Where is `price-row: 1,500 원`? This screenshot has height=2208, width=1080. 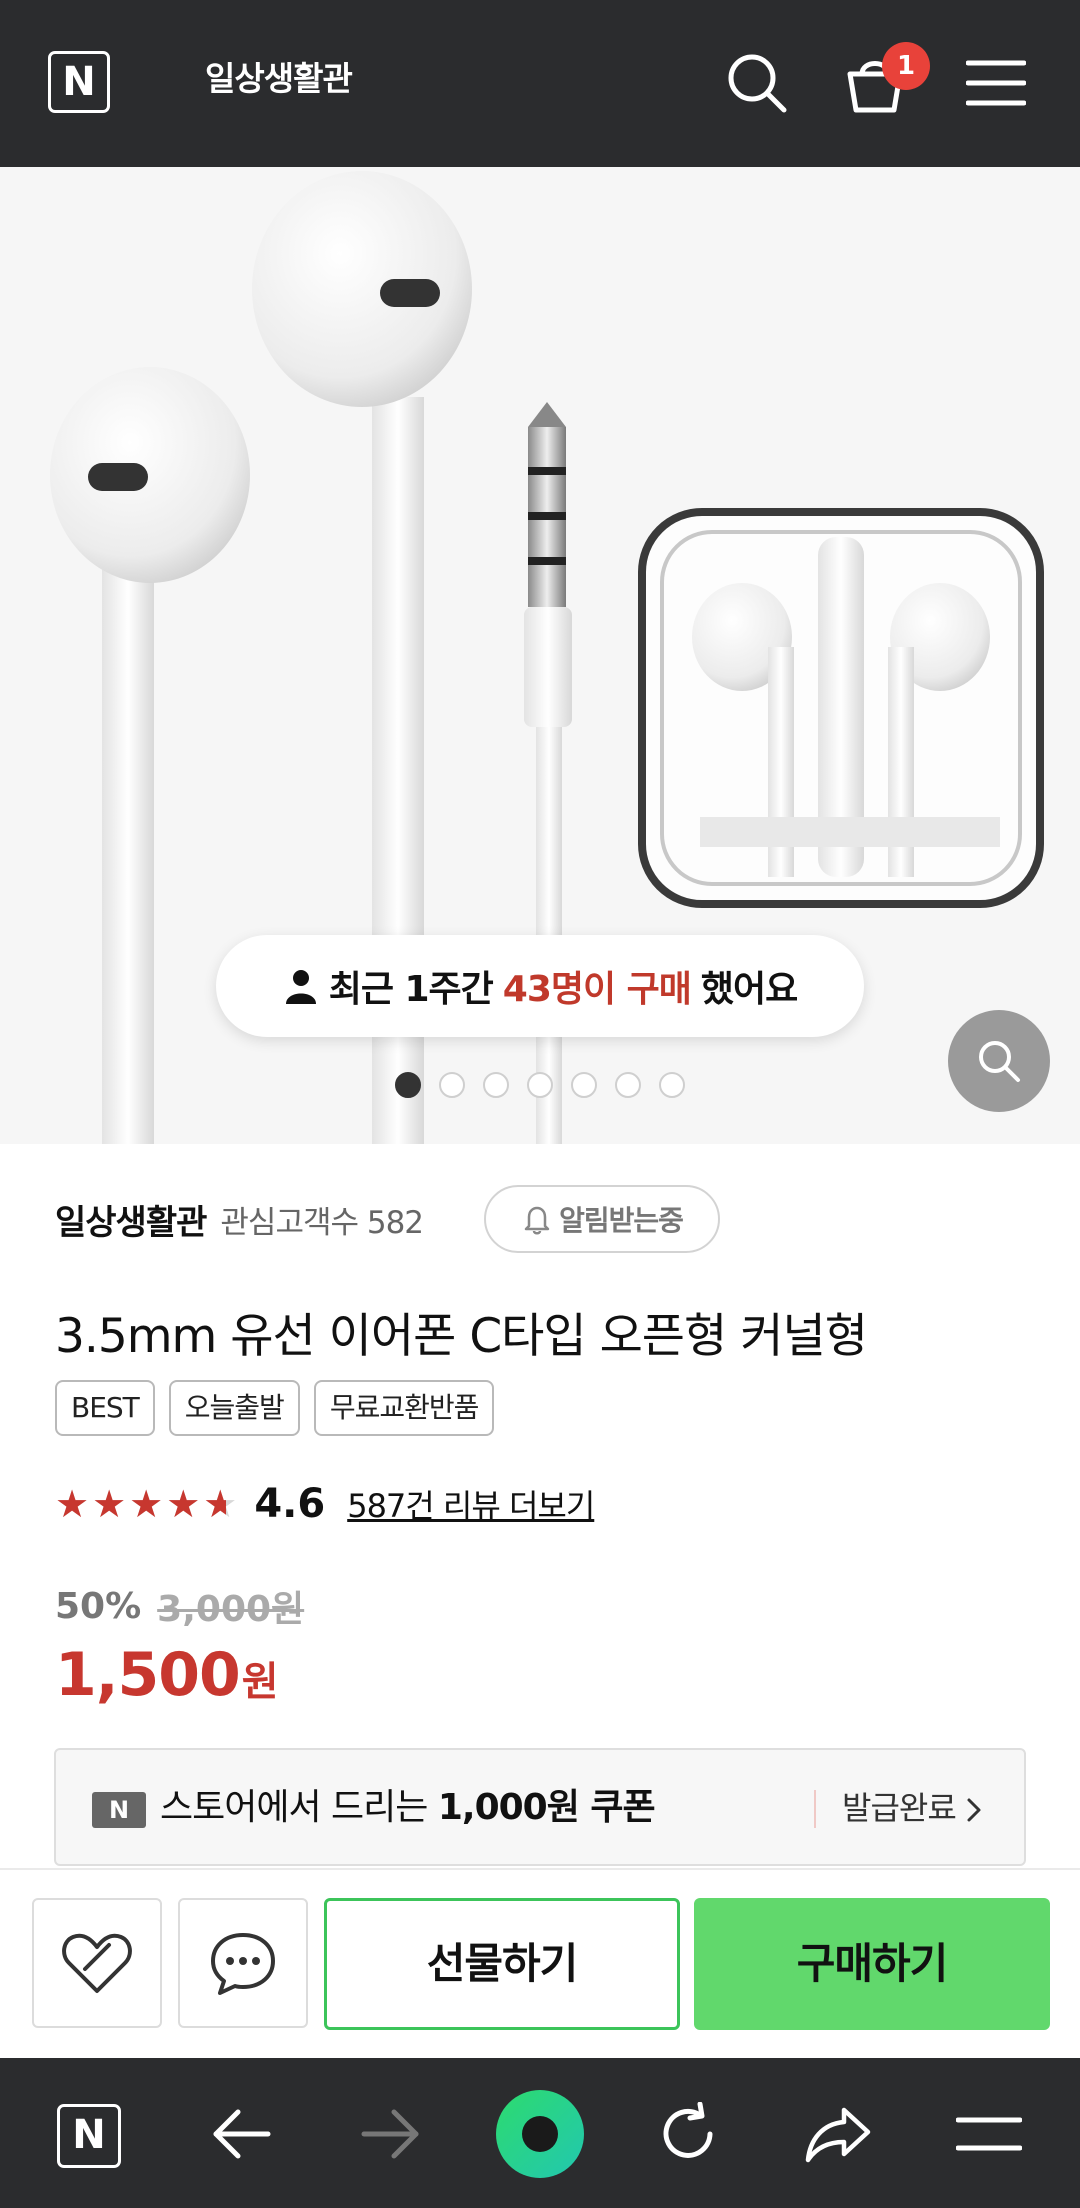
price-row: 1,500 원 is located at coordinates (167, 1675).